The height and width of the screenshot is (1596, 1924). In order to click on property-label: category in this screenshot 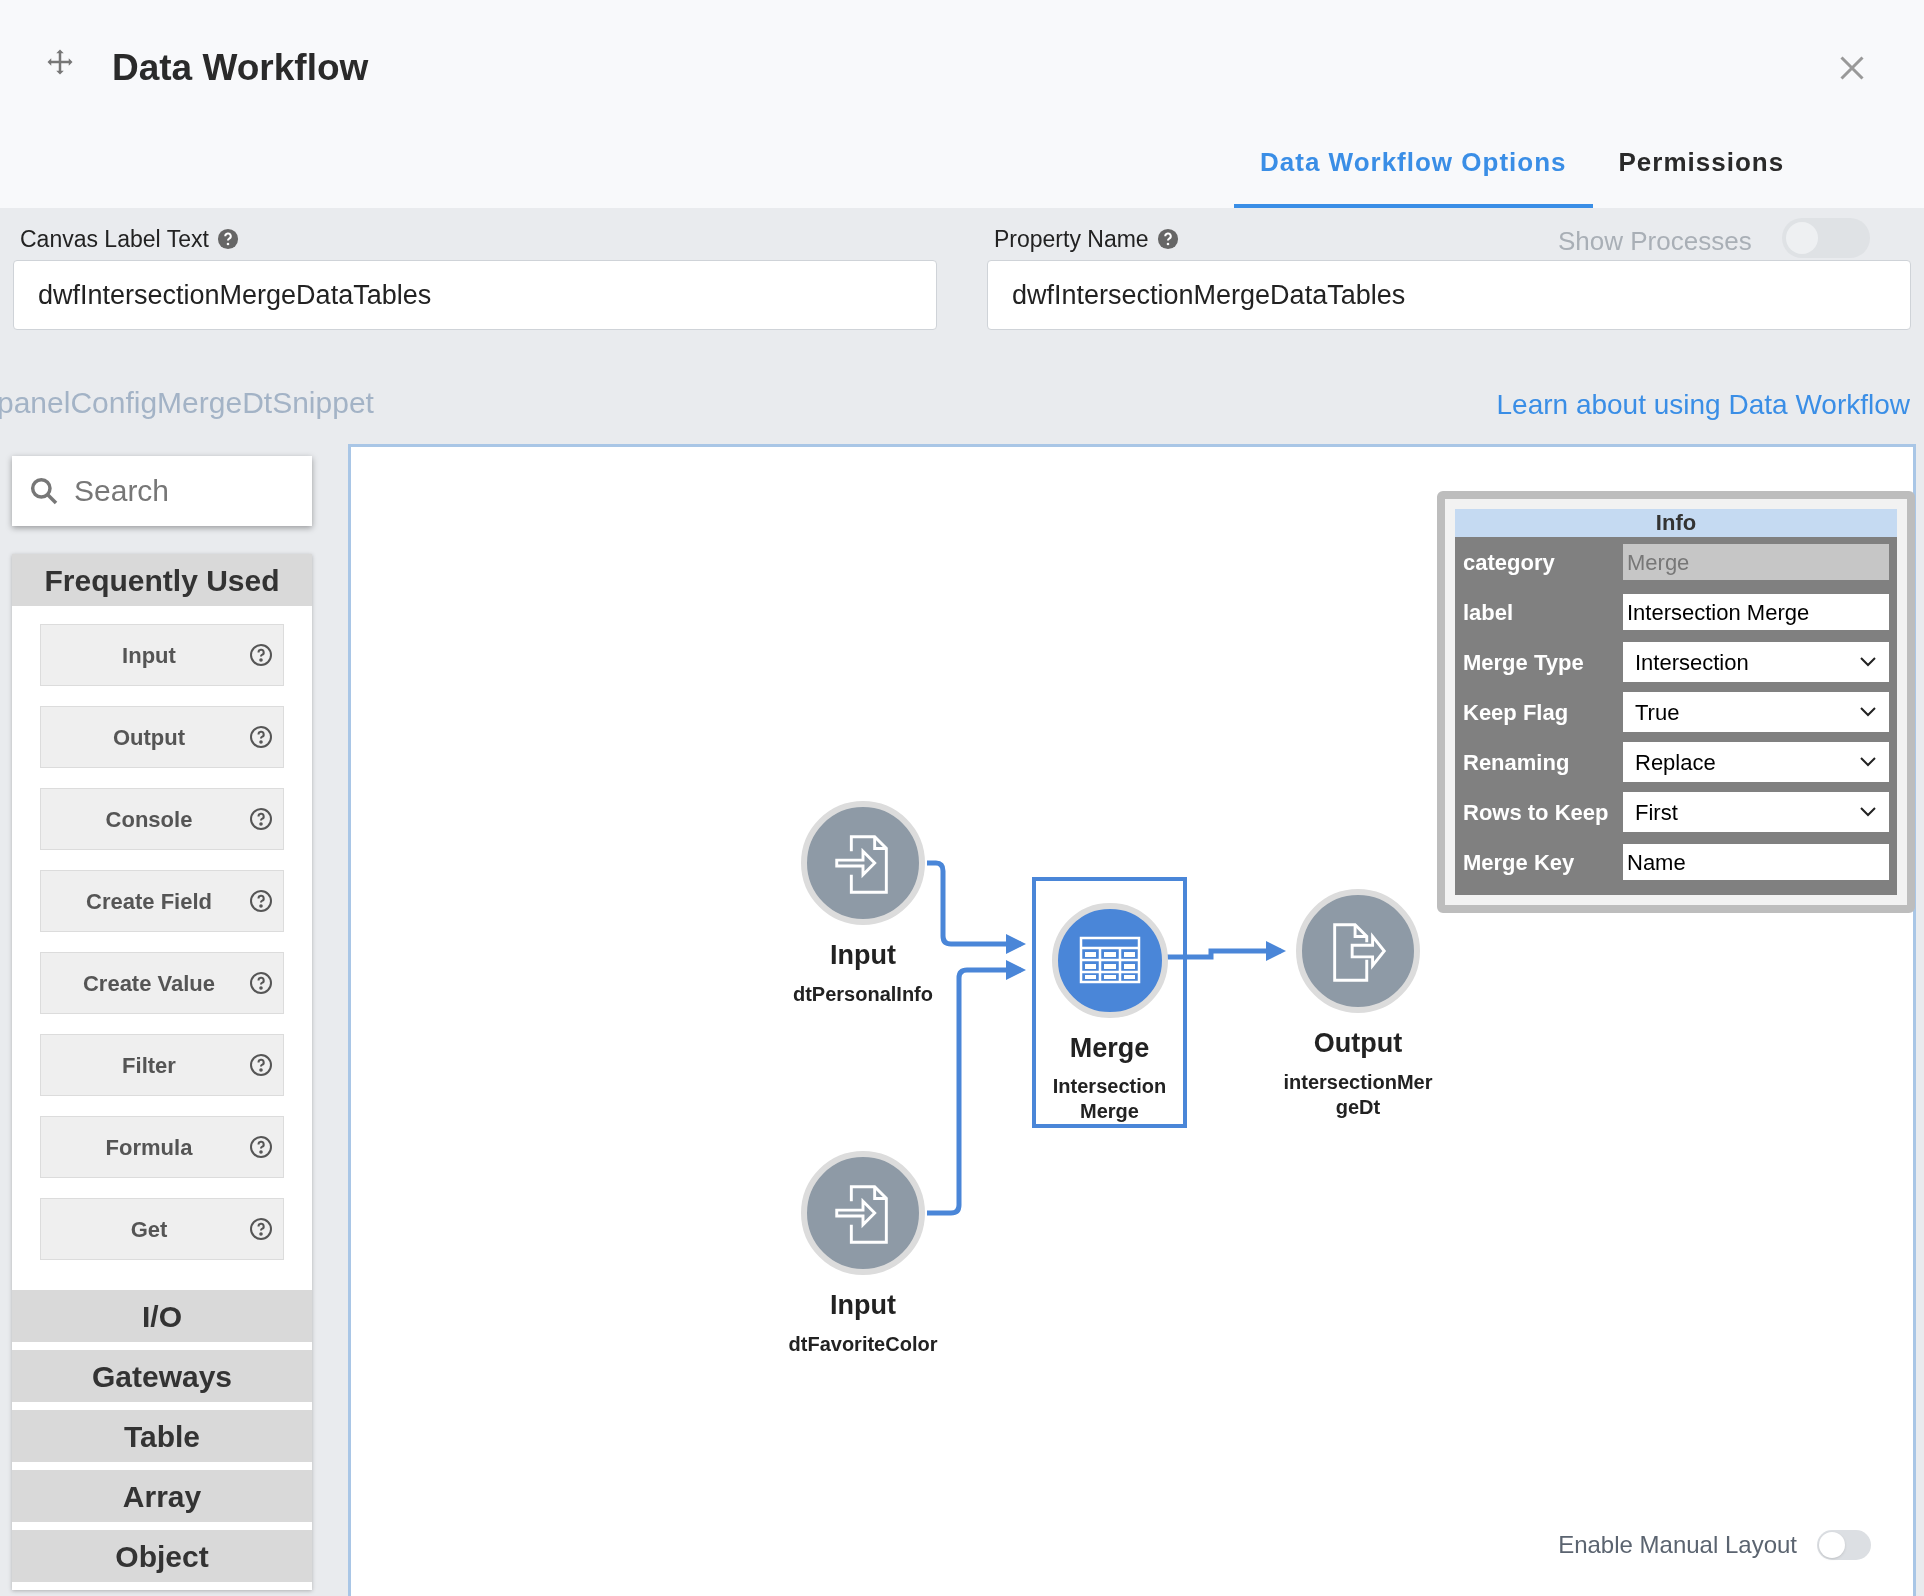, I will do `click(1509, 562)`.